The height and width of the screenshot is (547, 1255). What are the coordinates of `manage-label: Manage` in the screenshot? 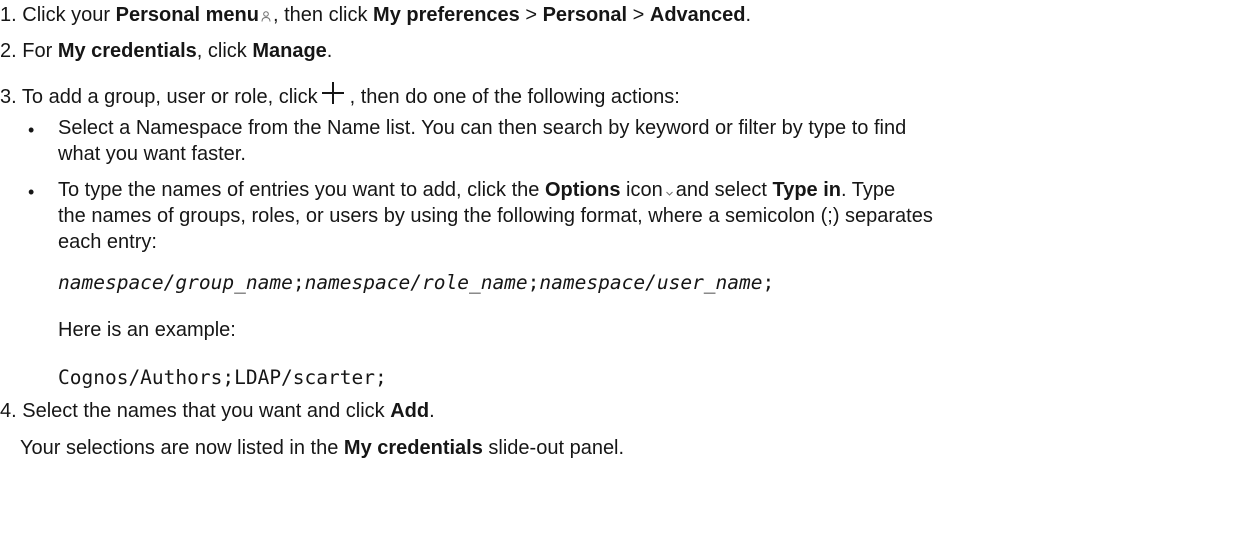 It's located at (289, 51).